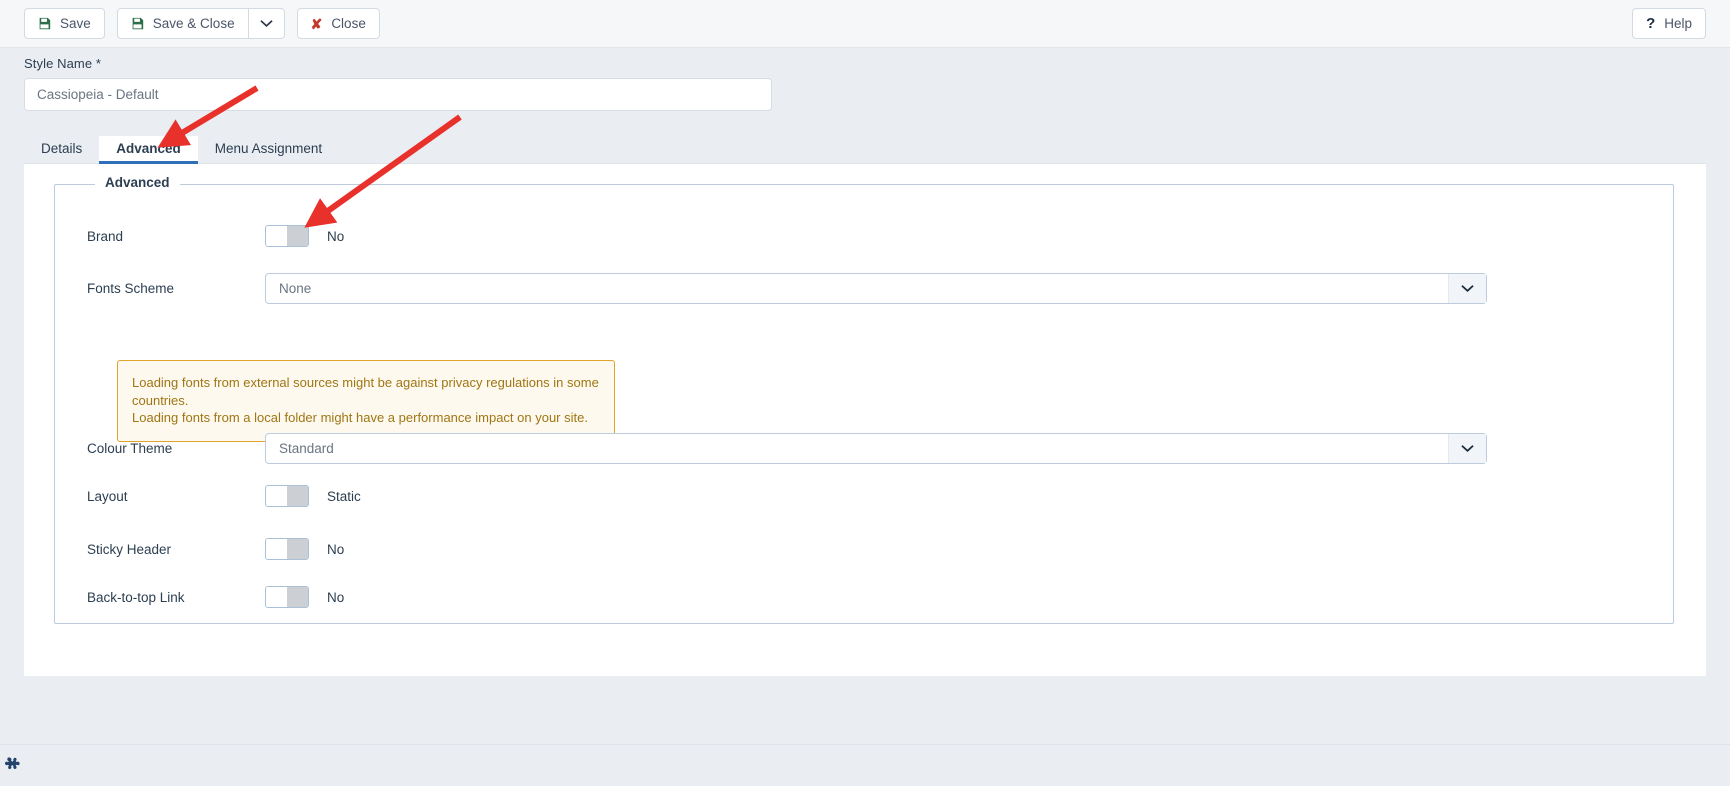 This screenshot has width=1730, height=786. I want to click on toolbar-right-group: ? Help, so click(1669, 23).